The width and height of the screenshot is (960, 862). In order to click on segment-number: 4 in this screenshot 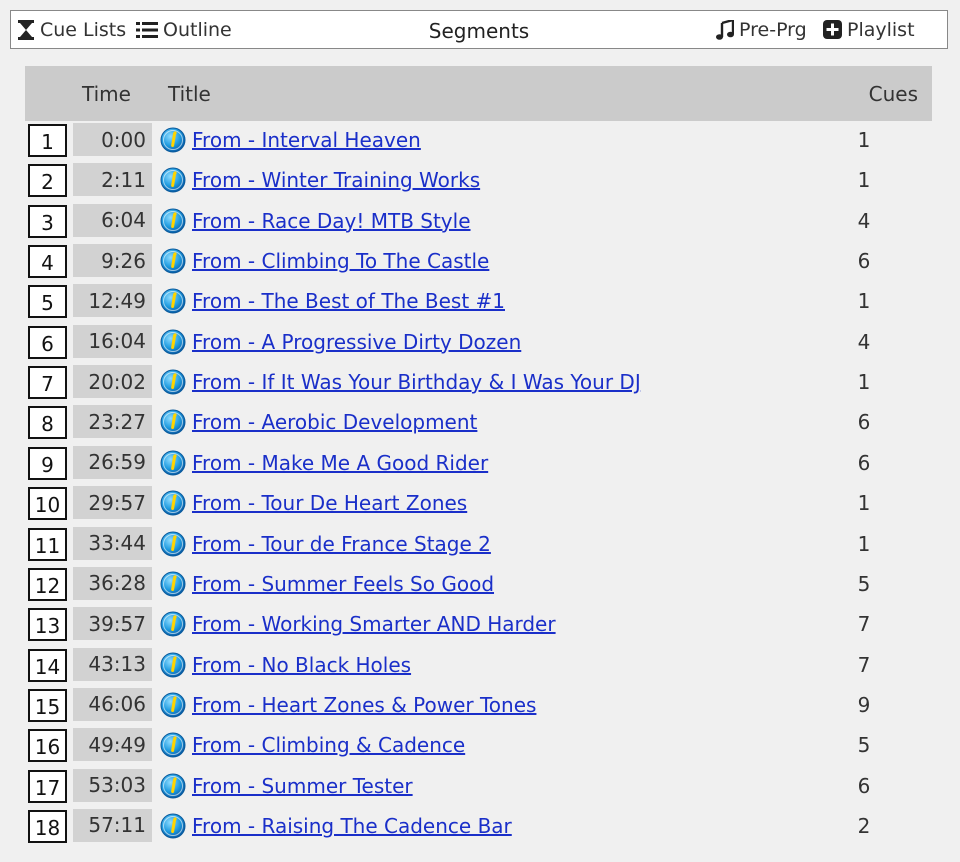, I will do `click(47, 262)`.